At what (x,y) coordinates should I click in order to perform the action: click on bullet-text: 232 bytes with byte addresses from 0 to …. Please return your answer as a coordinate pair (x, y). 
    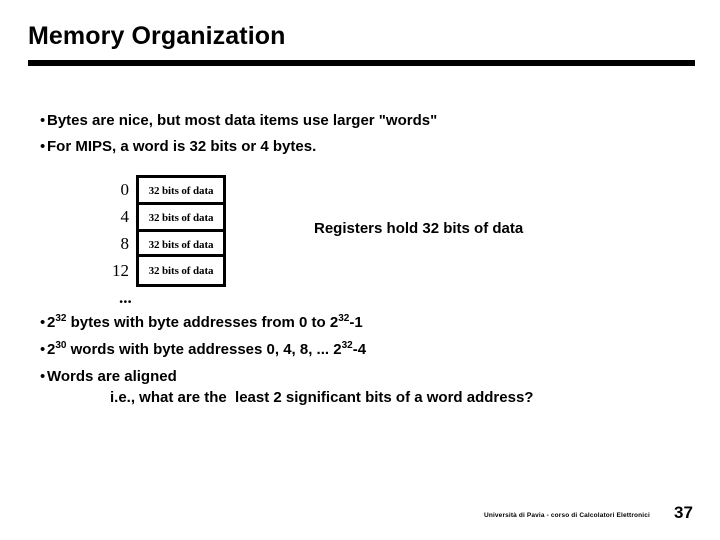
    Looking at the image, I should click on (205, 323).